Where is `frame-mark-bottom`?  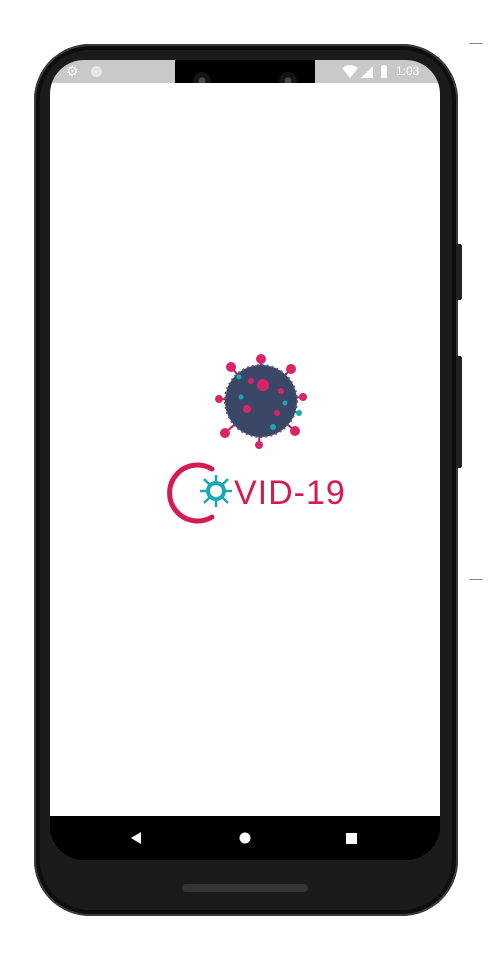
frame-mark-bottom is located at coordinates (476, 579).